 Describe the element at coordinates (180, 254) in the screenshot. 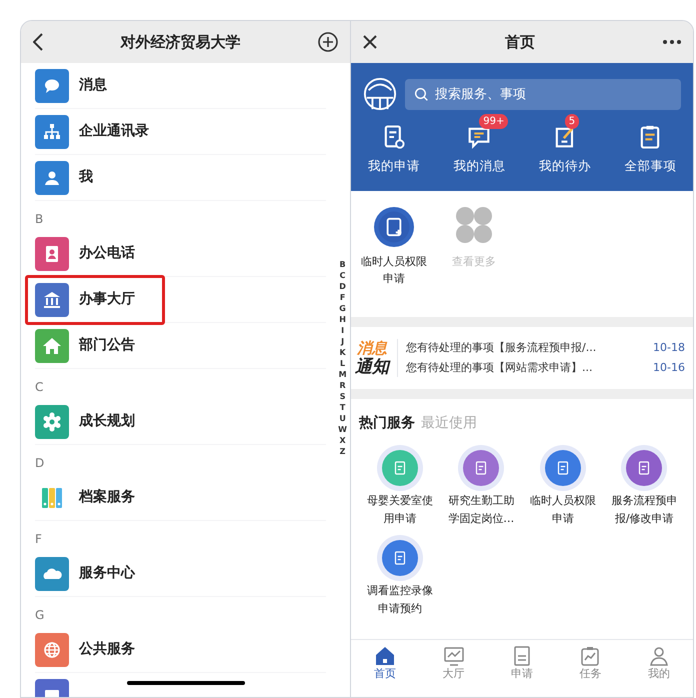

I see `app-list-item: 办公电话` at that location.